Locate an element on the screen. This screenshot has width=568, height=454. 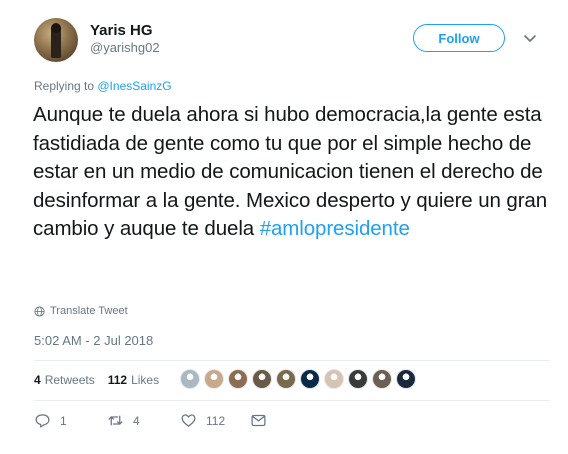
retweet-button: 4 is located at coordinates (123, 420).